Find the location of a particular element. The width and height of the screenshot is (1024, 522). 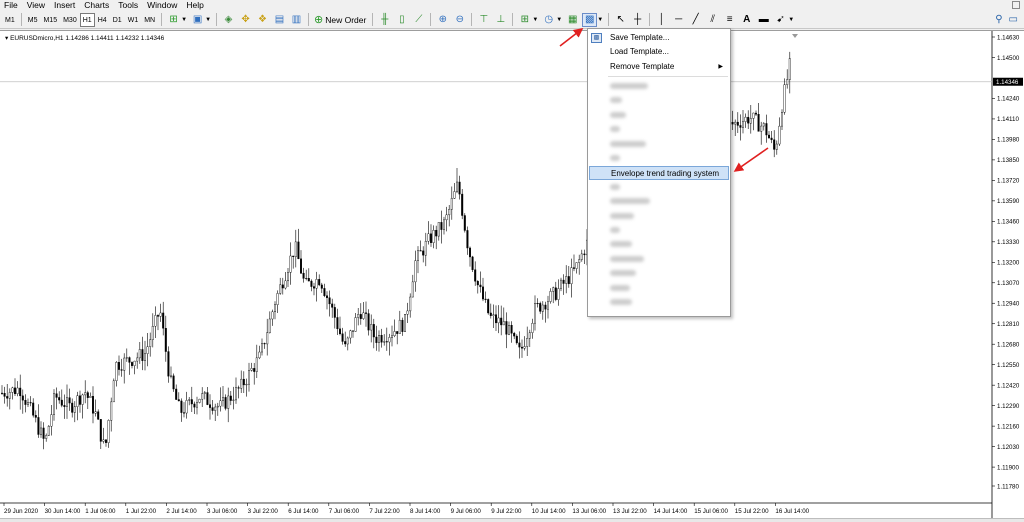

arrows-icon: ➹ is located at coordinates (780, 20).